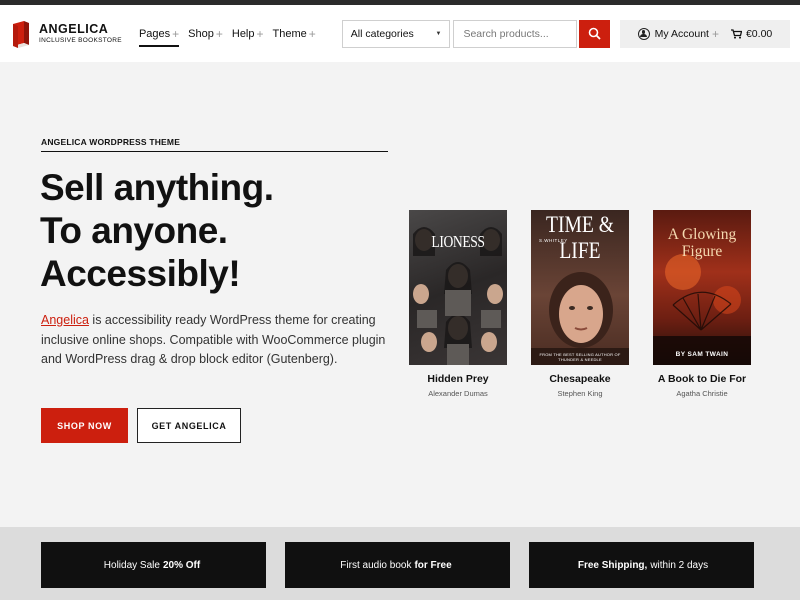 The width and height of the screenshot is (800, 600). Describe the element at coordinates (458, 393) in the screenshot. I see `book-author: Alexander Dumas` at that location.